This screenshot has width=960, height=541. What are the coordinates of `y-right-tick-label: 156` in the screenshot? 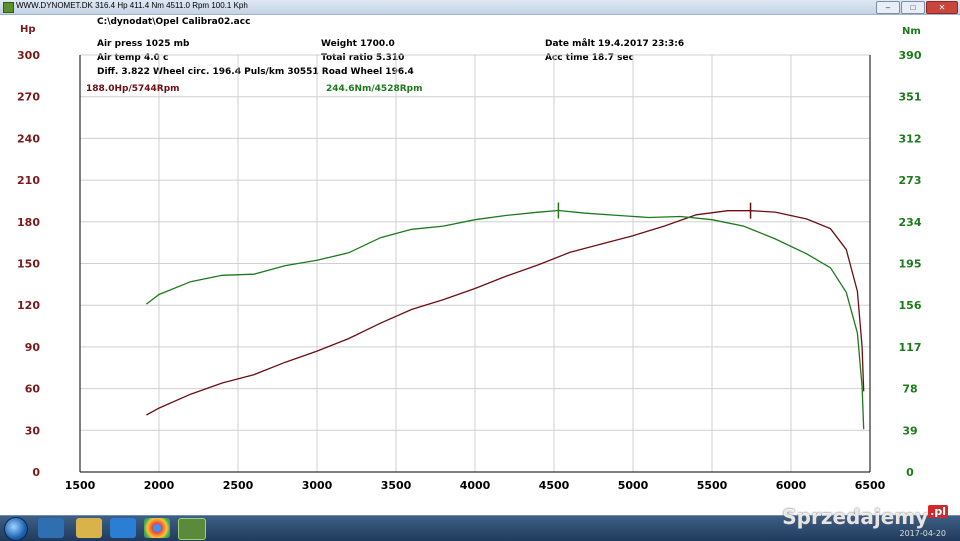 It's located at (910, 305).